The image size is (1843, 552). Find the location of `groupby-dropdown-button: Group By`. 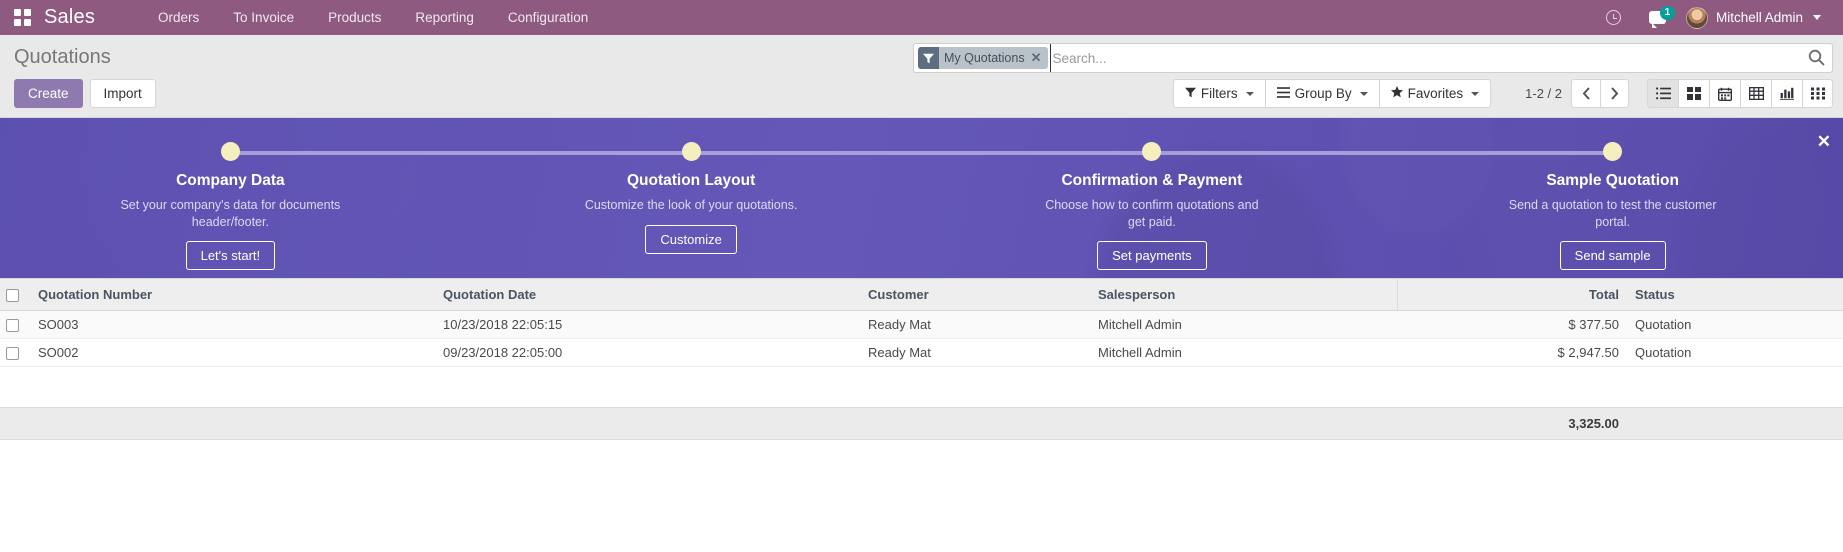

groupby-dropdown-button: Group By is located at coordinates (1321, 93).